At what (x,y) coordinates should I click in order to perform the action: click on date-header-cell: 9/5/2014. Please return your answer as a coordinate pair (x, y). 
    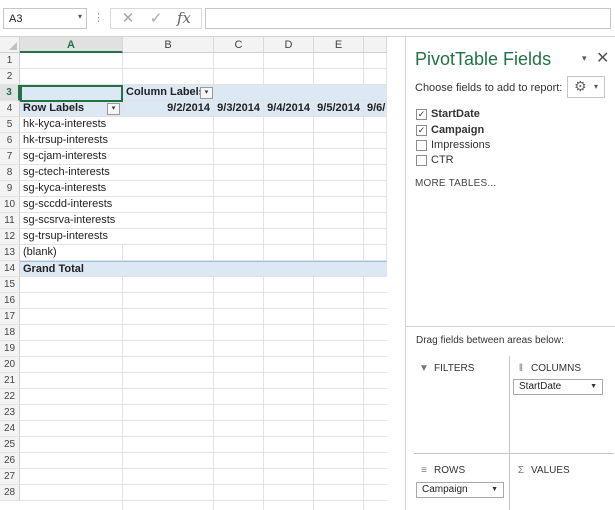
    Looking at the image, I should click on (339, 109).